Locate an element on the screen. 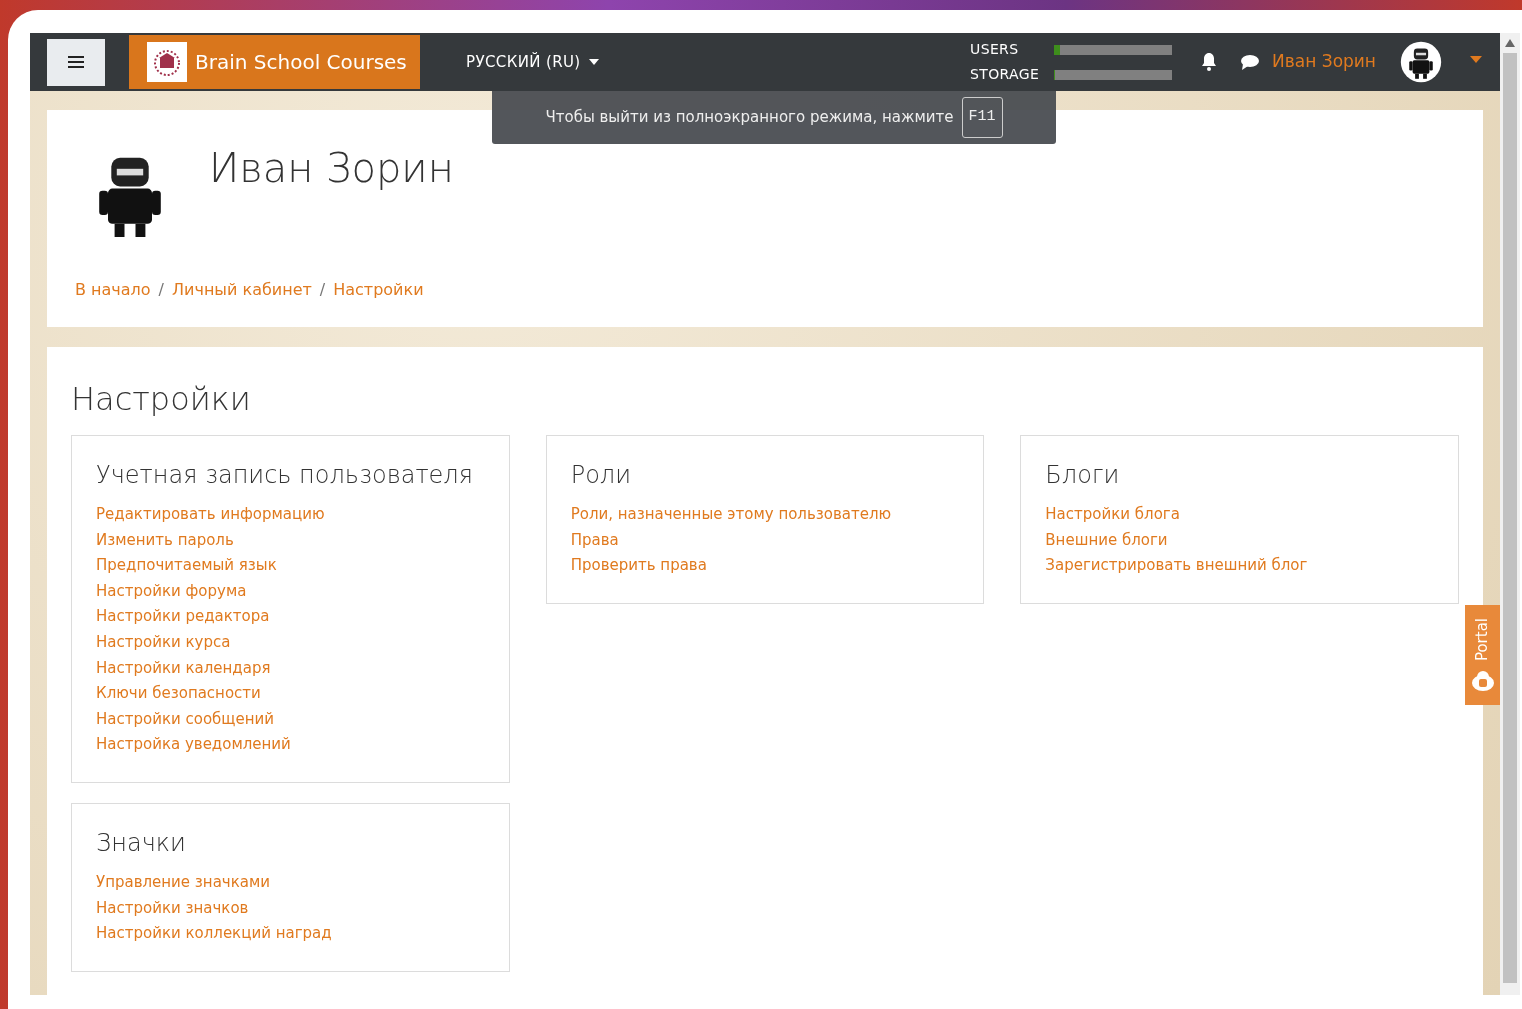 The image size is (1522, 1009). breadcrumb-link: В начало is located at coordinates (113, 290).